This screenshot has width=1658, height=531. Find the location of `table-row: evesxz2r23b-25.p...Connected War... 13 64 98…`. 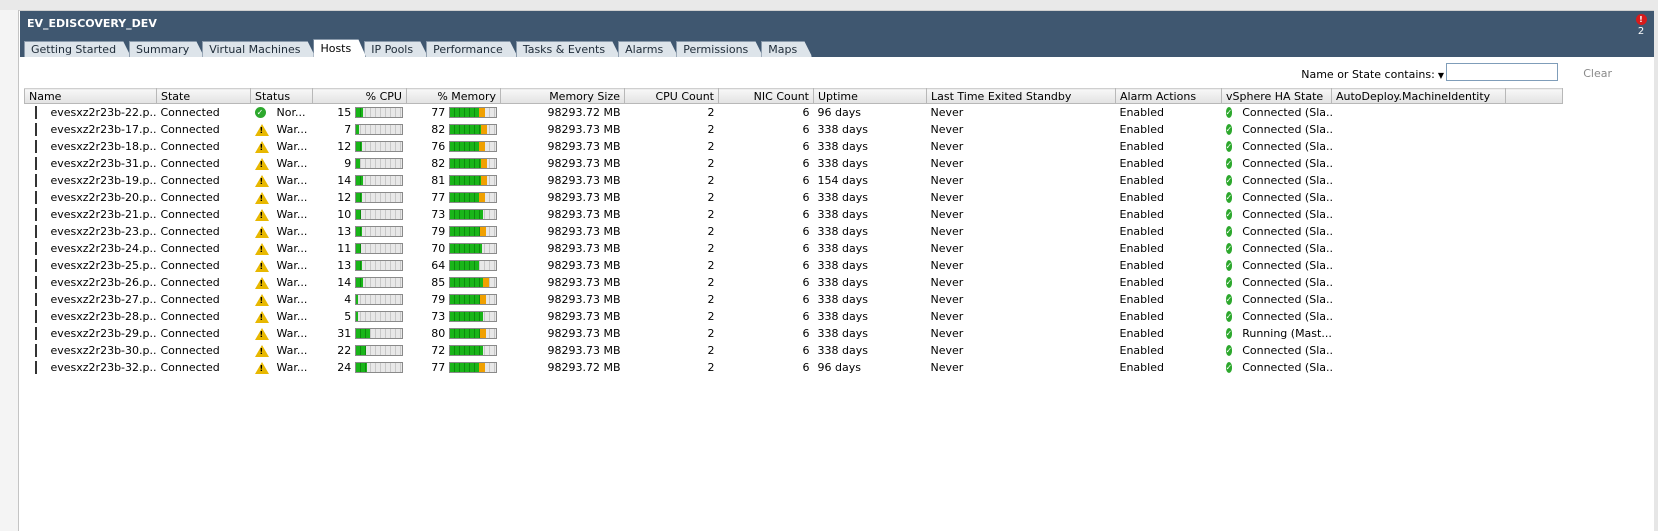

table-row: evesxz2r23b-25.p...Connected War... 13 64 98… is located at coordinates (794, 265).